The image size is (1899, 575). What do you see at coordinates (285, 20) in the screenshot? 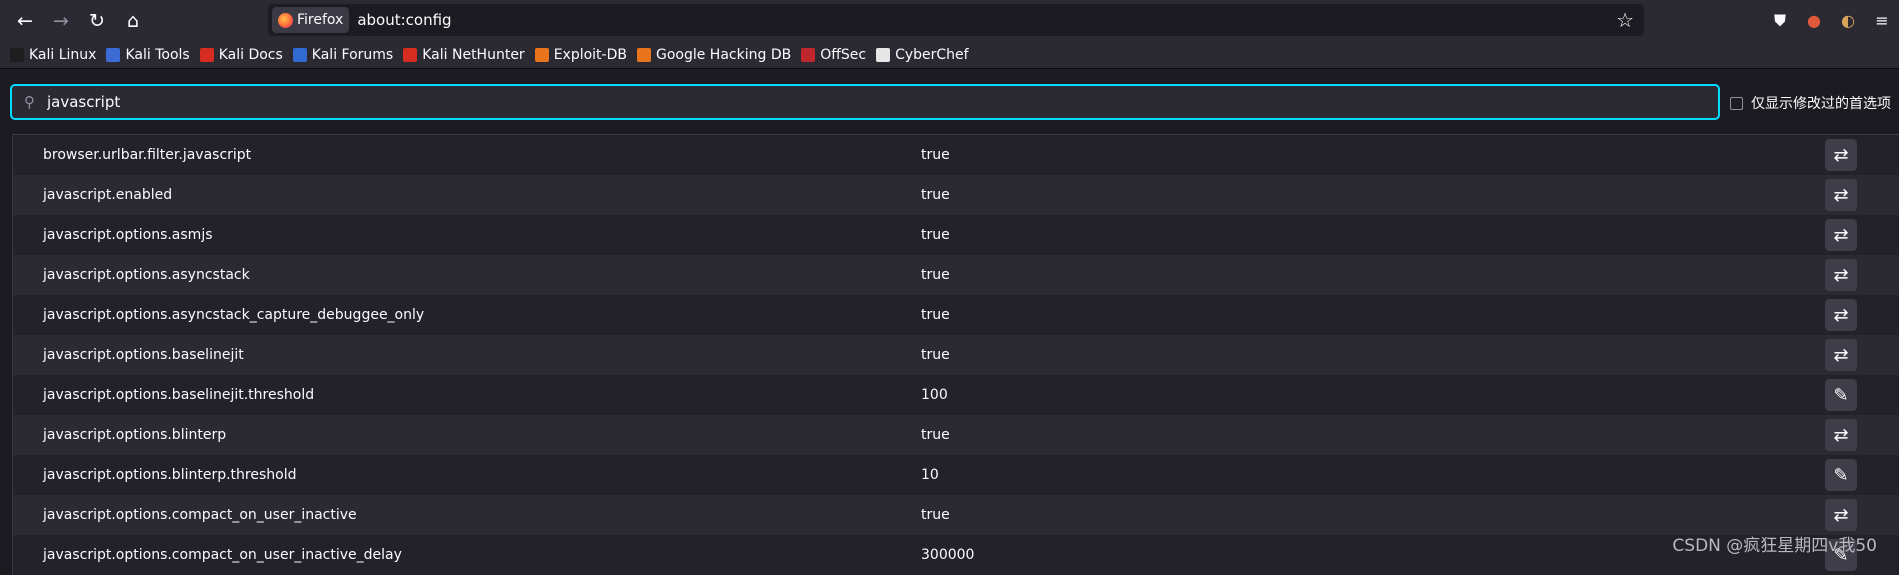
I see `firefox-logo-icon` at bounding box center [285, 20].